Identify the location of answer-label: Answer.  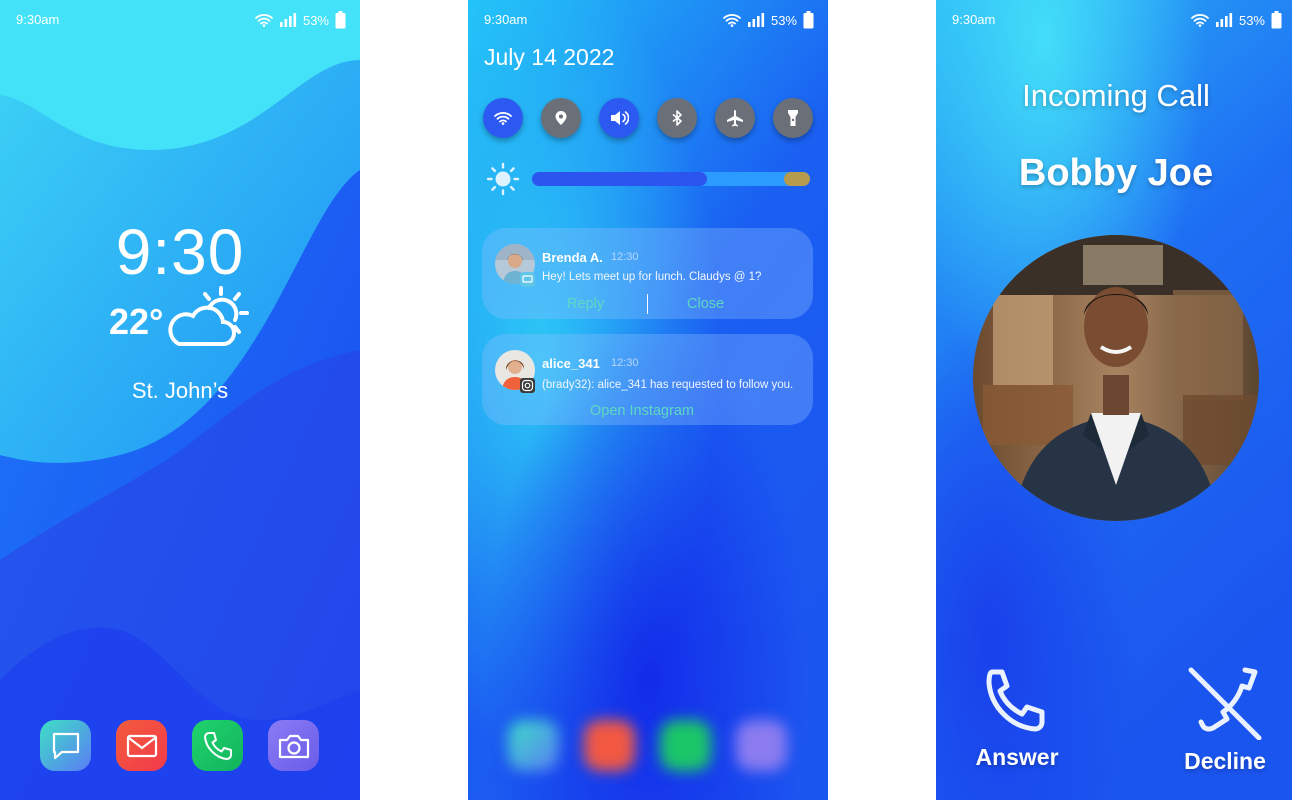
(1017, 757).